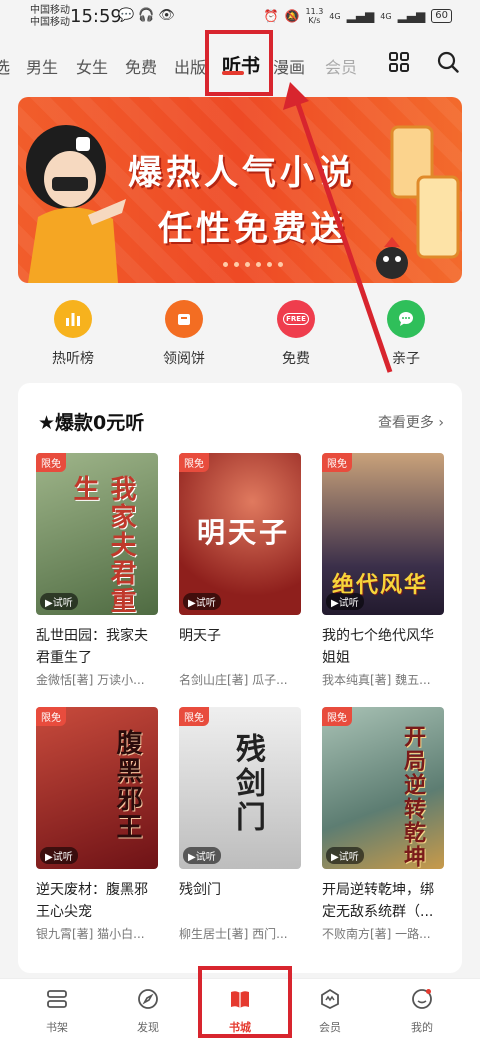 The width and height of the screenshot is (480, 1040). Describe the element at coordinates (127, 785) in the screenshot. I see `cover-title: 腹黑邪王` at that location.